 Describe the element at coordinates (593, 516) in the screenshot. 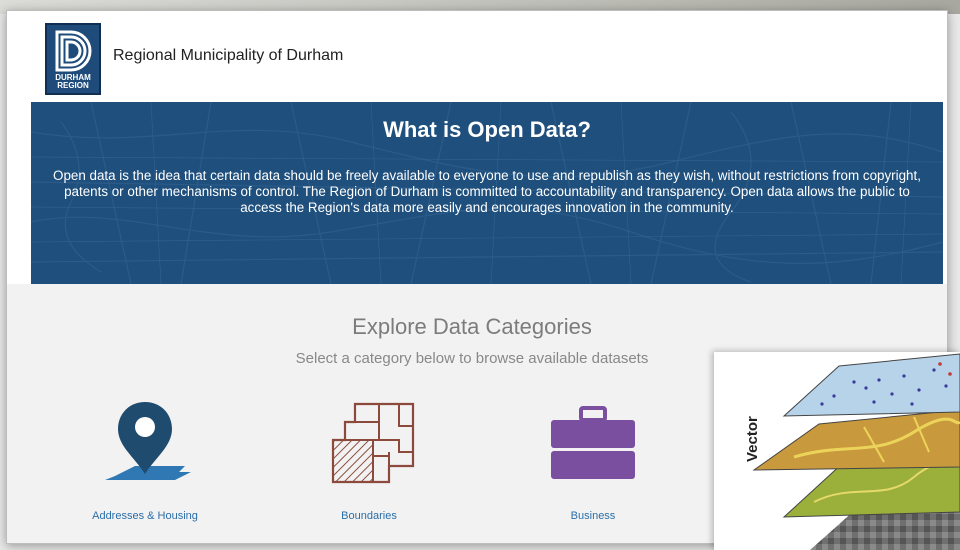

I see `category-label: Business` at that location.